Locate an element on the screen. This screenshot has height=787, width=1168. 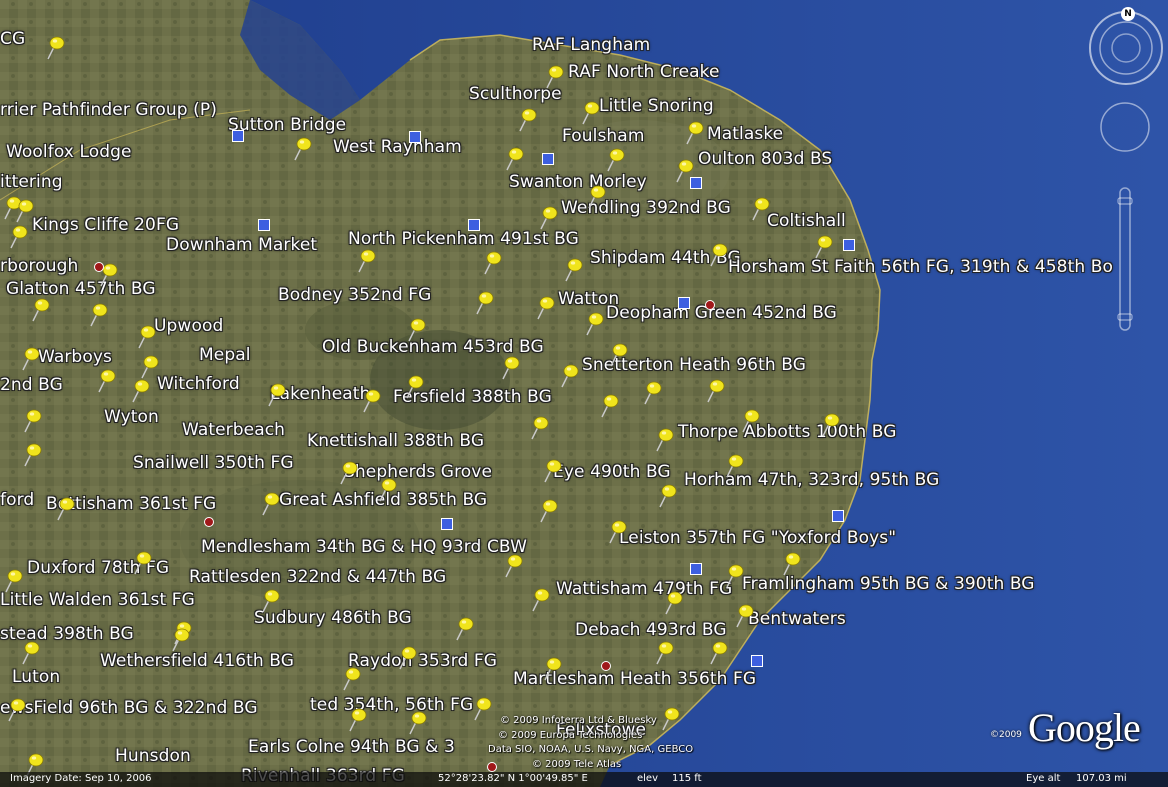
place-label: Witchford is located at coordinates (198, 384).